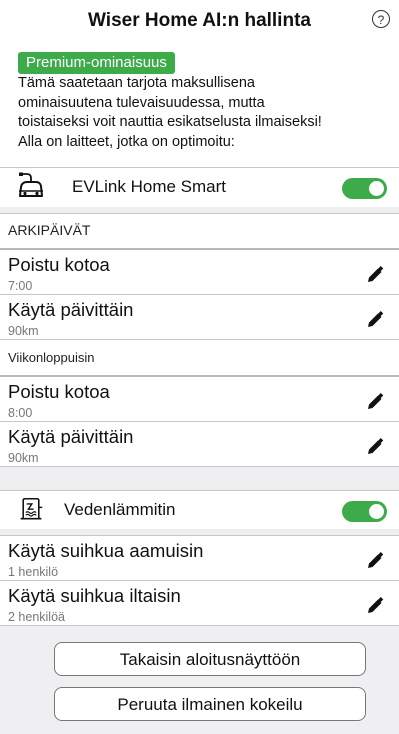  I want to click on heater-device-name: Vedenlämmitin, so click(120, 509).